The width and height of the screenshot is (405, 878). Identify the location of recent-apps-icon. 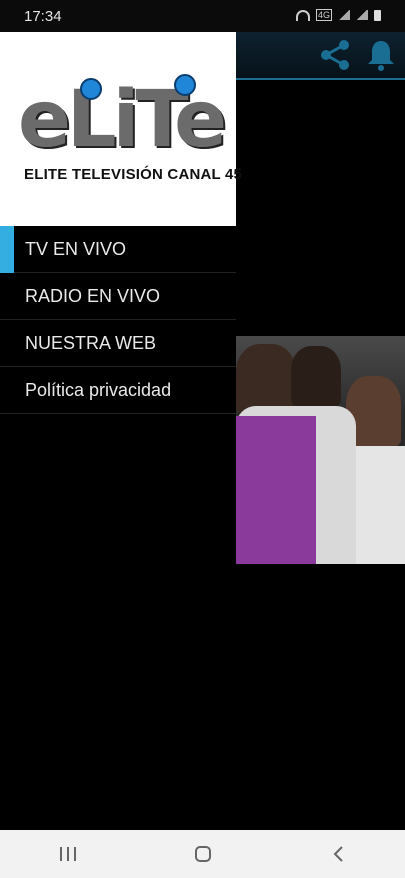
(67, 854).